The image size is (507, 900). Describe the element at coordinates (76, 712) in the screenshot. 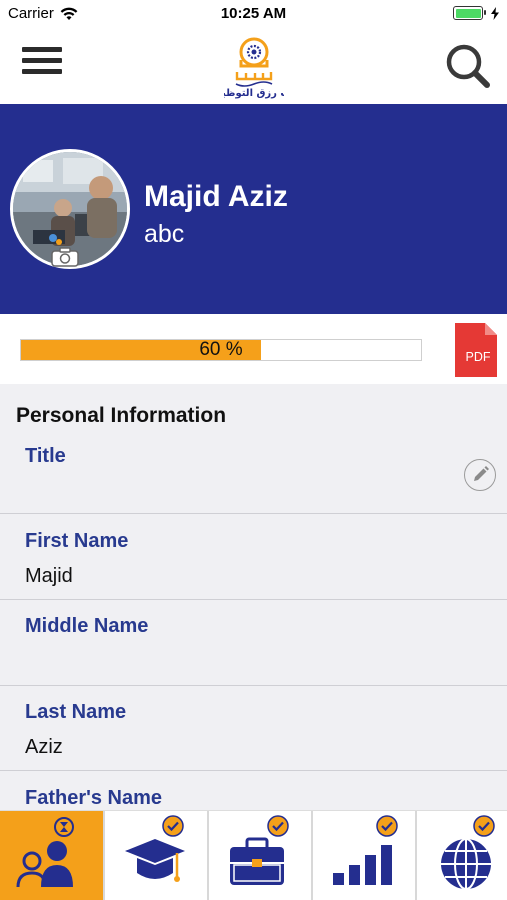

I see `field-label-last-name: Last Name` at that location.